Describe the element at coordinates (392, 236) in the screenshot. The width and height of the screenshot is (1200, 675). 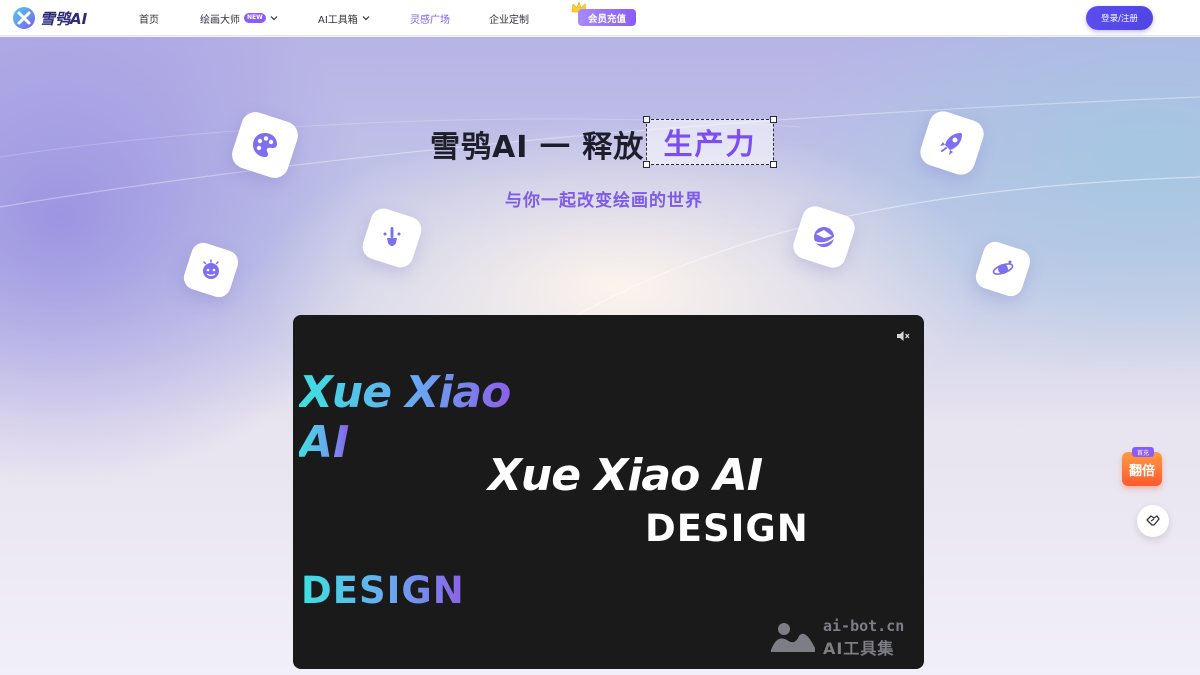
I see `brush-icon` at that location.